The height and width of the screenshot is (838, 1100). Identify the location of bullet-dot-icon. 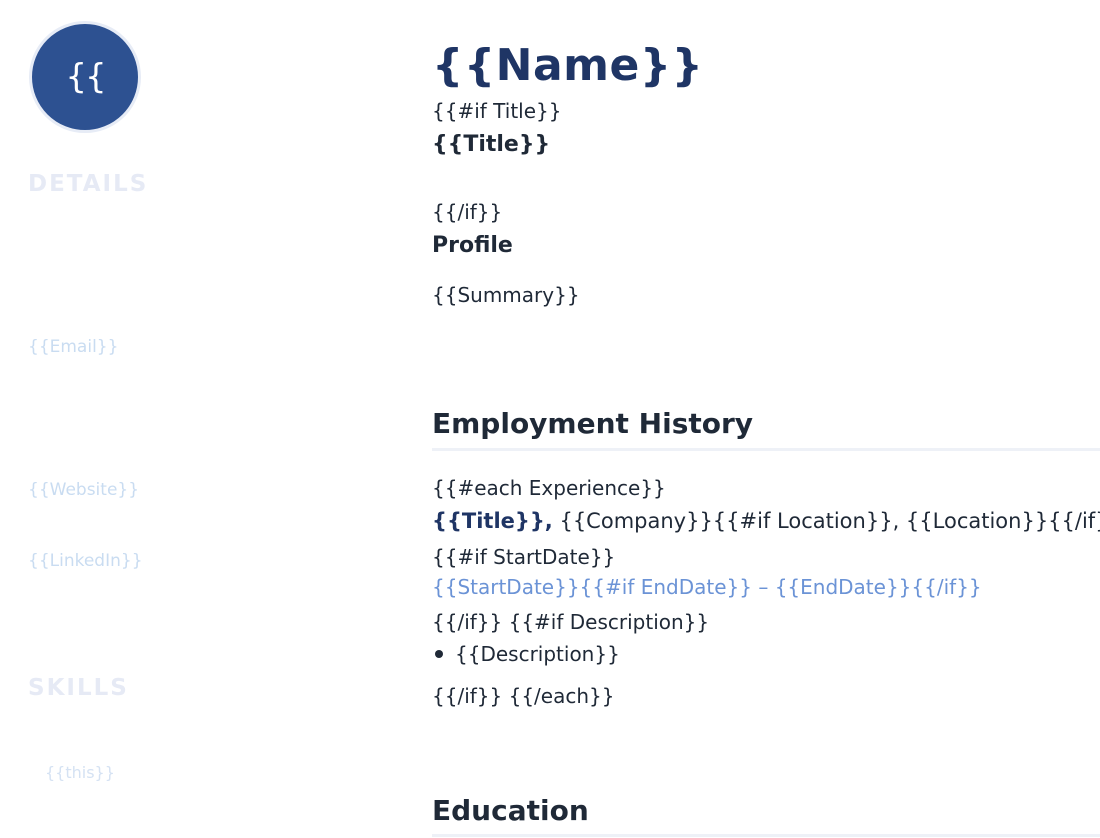
(439, 654).